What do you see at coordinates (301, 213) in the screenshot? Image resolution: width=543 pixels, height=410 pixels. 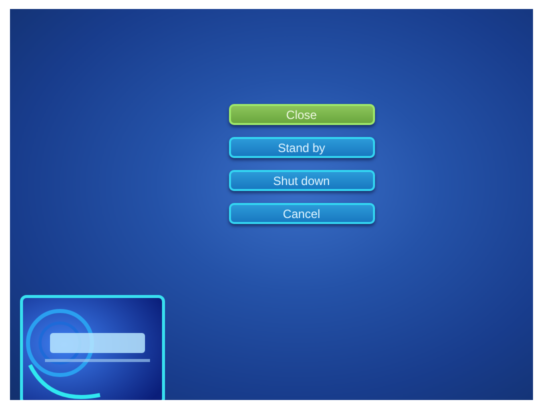 I see `menu-button: Cancel` at bounding box center [301, 213].